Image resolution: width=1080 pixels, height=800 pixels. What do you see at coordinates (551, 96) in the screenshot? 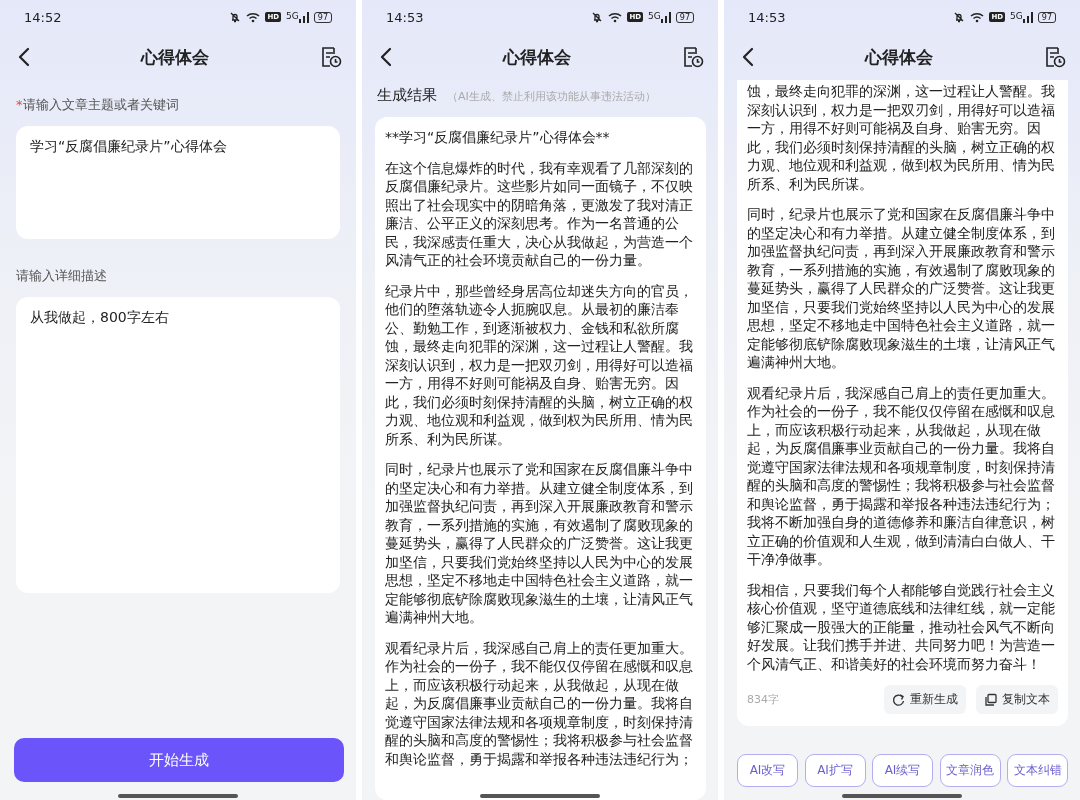
I see `disclaimer-text: （AI生成、禁止利用该功能从事违法活动）` at bounding box center [551, 96].